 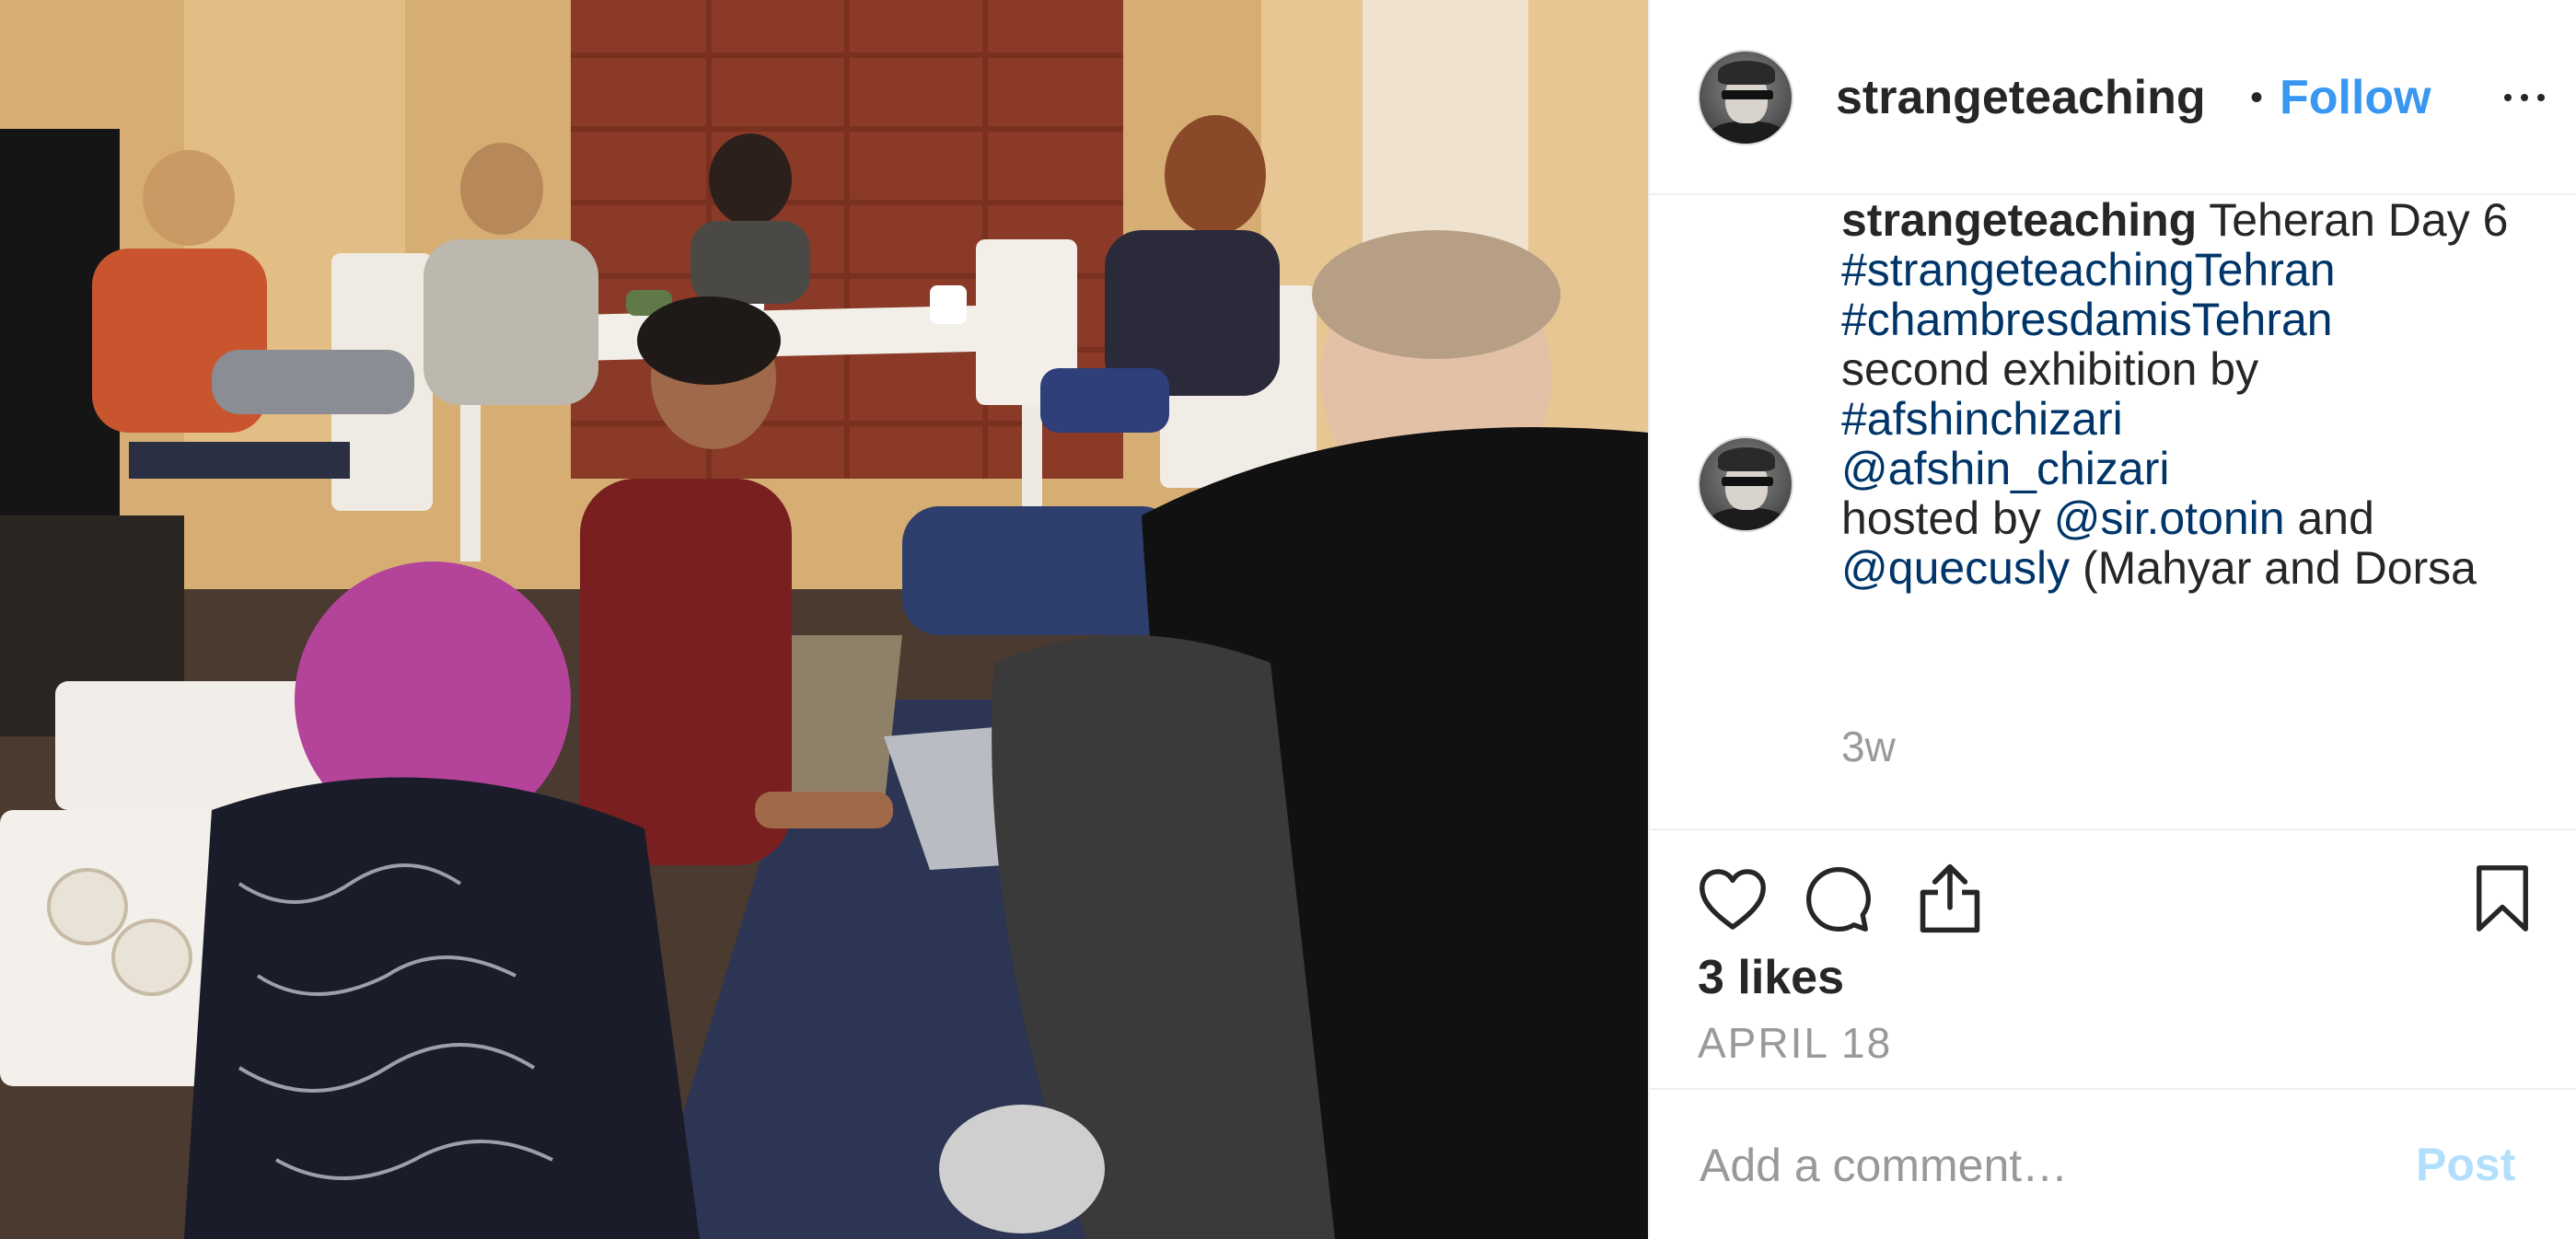 What do you see at coordinates (2355, 97) in the screenshot?
I see `follow-button: Follow` at bounding box center [2355, 97].